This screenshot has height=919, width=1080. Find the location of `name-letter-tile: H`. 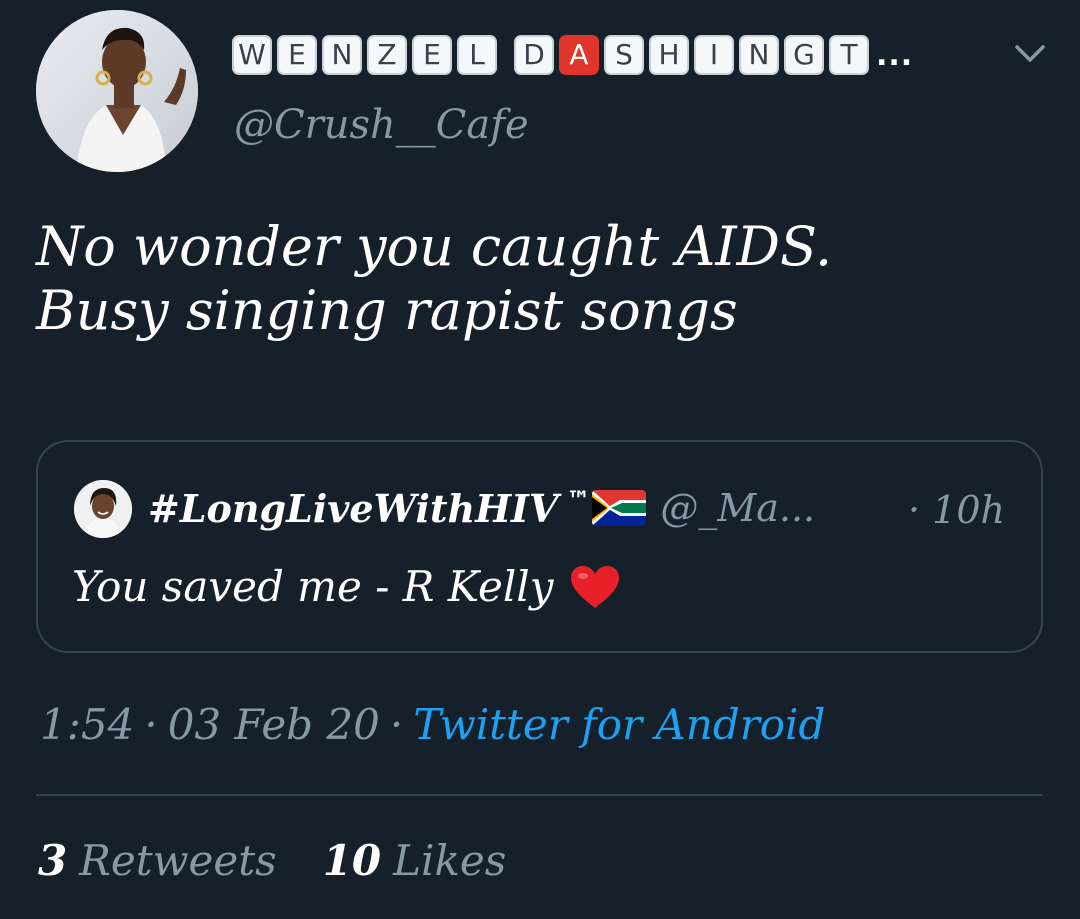

name-letter-tile: H is located at coordinates (669, 55).